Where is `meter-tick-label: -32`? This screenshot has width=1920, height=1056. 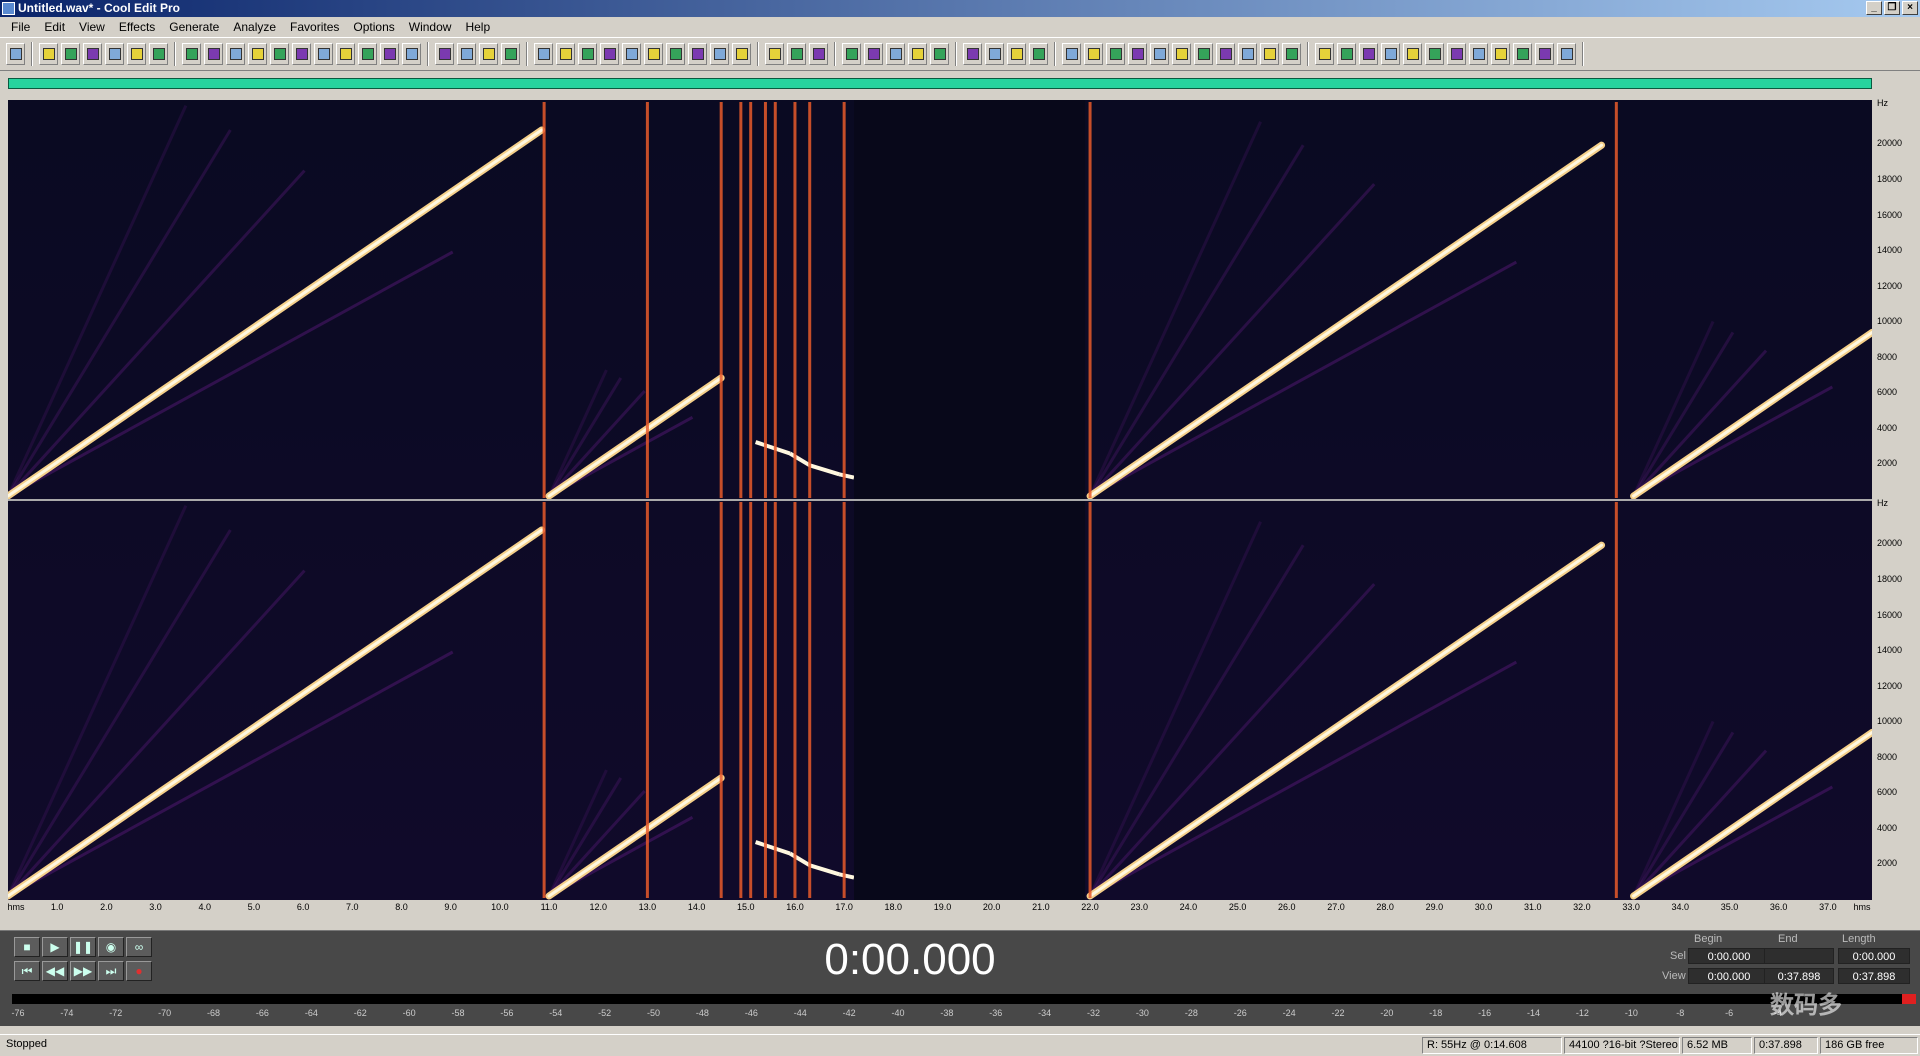 meter-tick-label: -32 is located at coordinates (1094, 1013).